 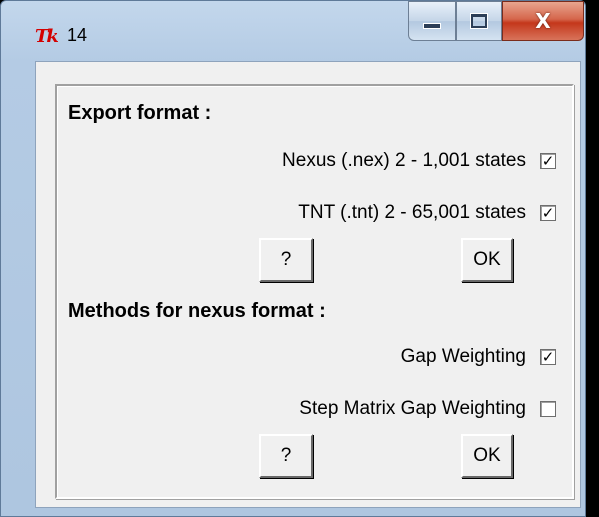 I want to click on gap-weighting-label: Gap Weighting, so click(x=463, y=356).